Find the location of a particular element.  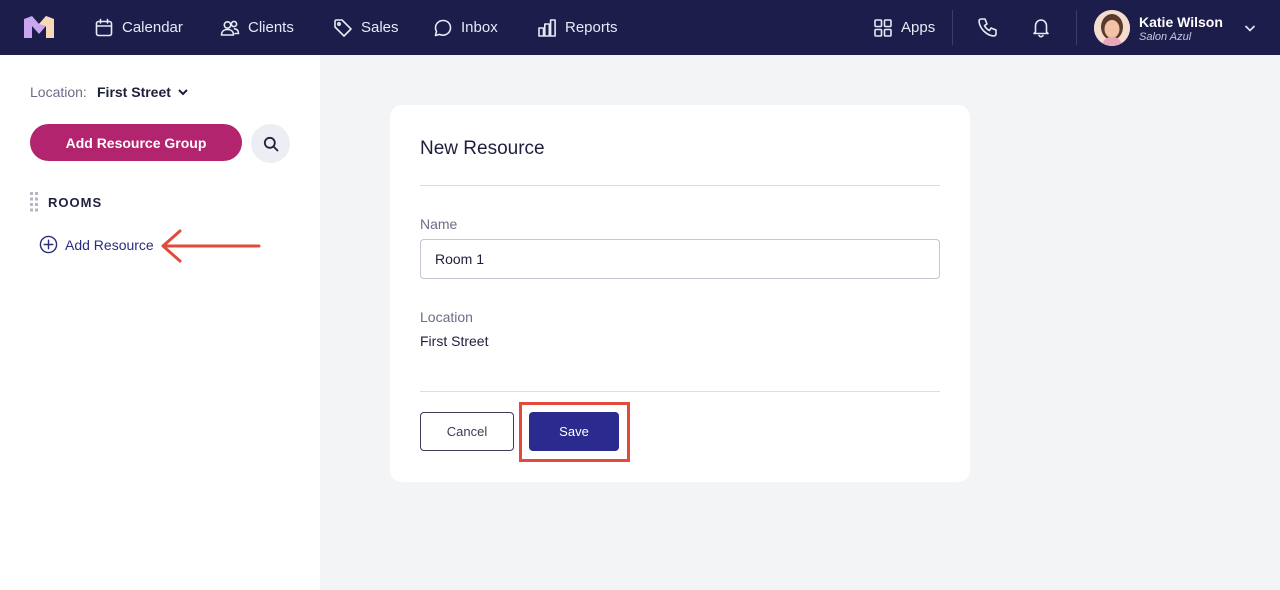

location-label: Location: is located at coordinates (58, 92).